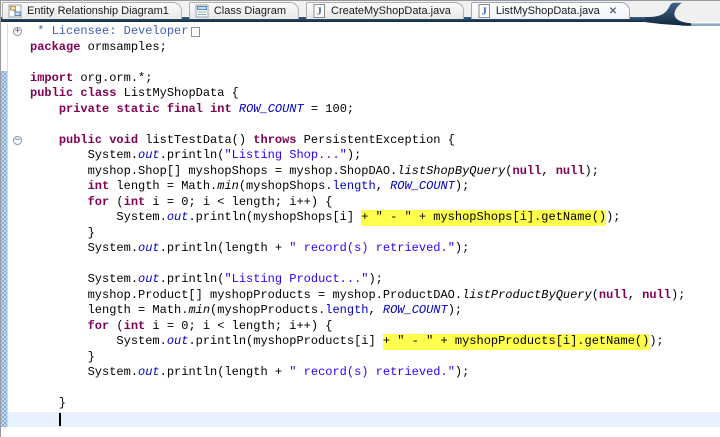 The width and height of the screenshot is (720, 437). I want to click on code-text: public class ListMyShopData {, so click(134, 93).